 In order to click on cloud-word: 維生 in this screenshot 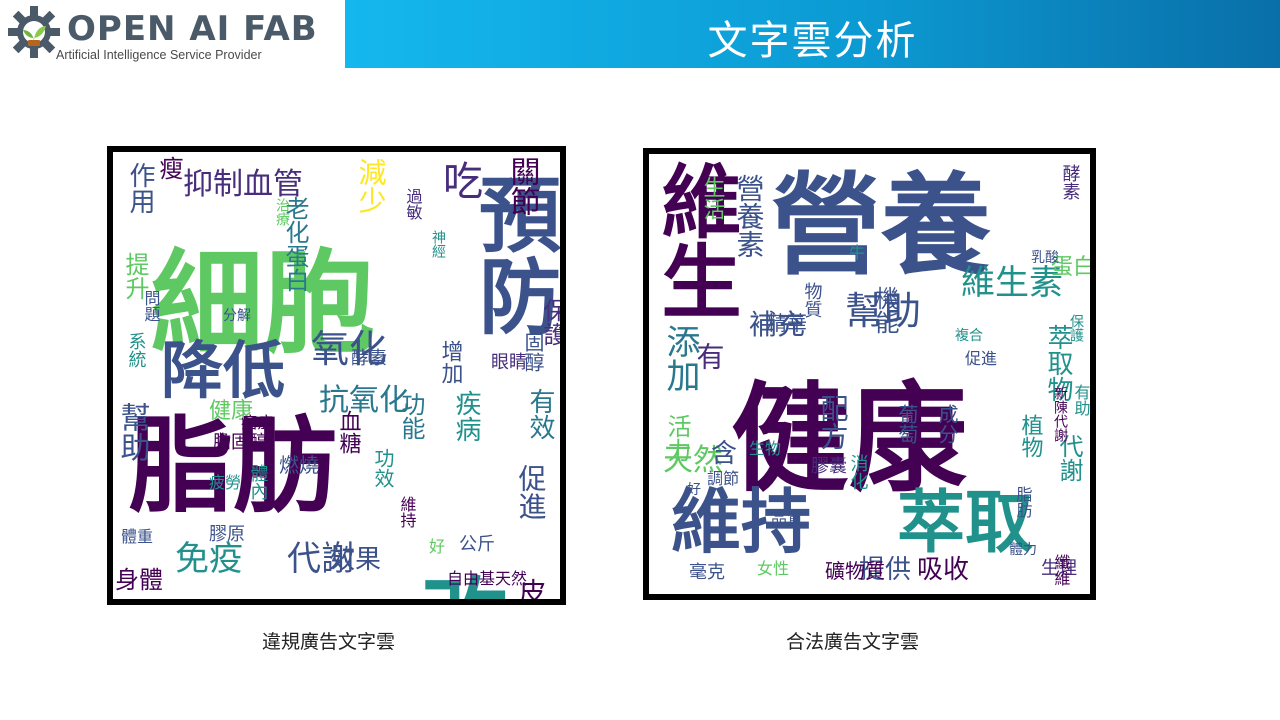, I will do `click(695, 240)`.